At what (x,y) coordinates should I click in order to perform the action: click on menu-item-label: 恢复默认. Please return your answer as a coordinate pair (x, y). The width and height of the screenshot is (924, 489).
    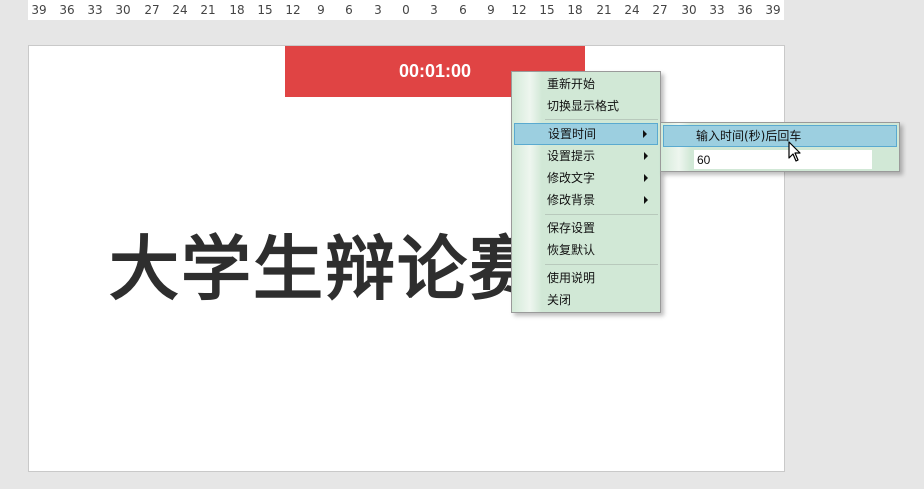
    Looking at the image, I should click on (571, 250).